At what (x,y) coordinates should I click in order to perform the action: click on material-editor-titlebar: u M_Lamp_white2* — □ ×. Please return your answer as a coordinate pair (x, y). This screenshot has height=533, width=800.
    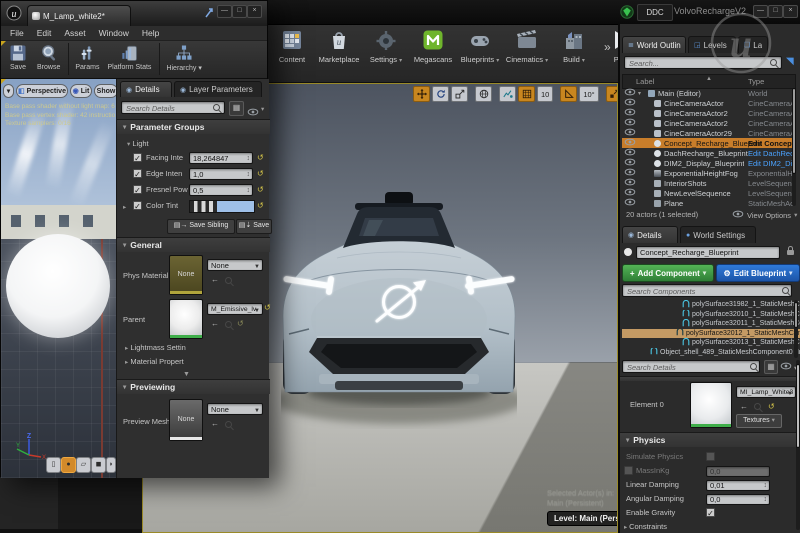
    Looking at the image, I should click on (134, 13).